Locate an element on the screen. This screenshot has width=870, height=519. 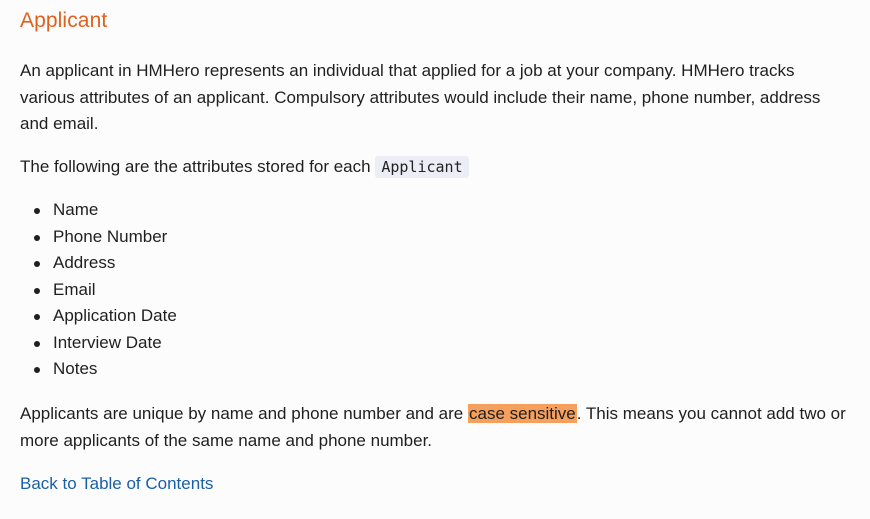
list-item: Phone Number is located at coordinates (105, 237).